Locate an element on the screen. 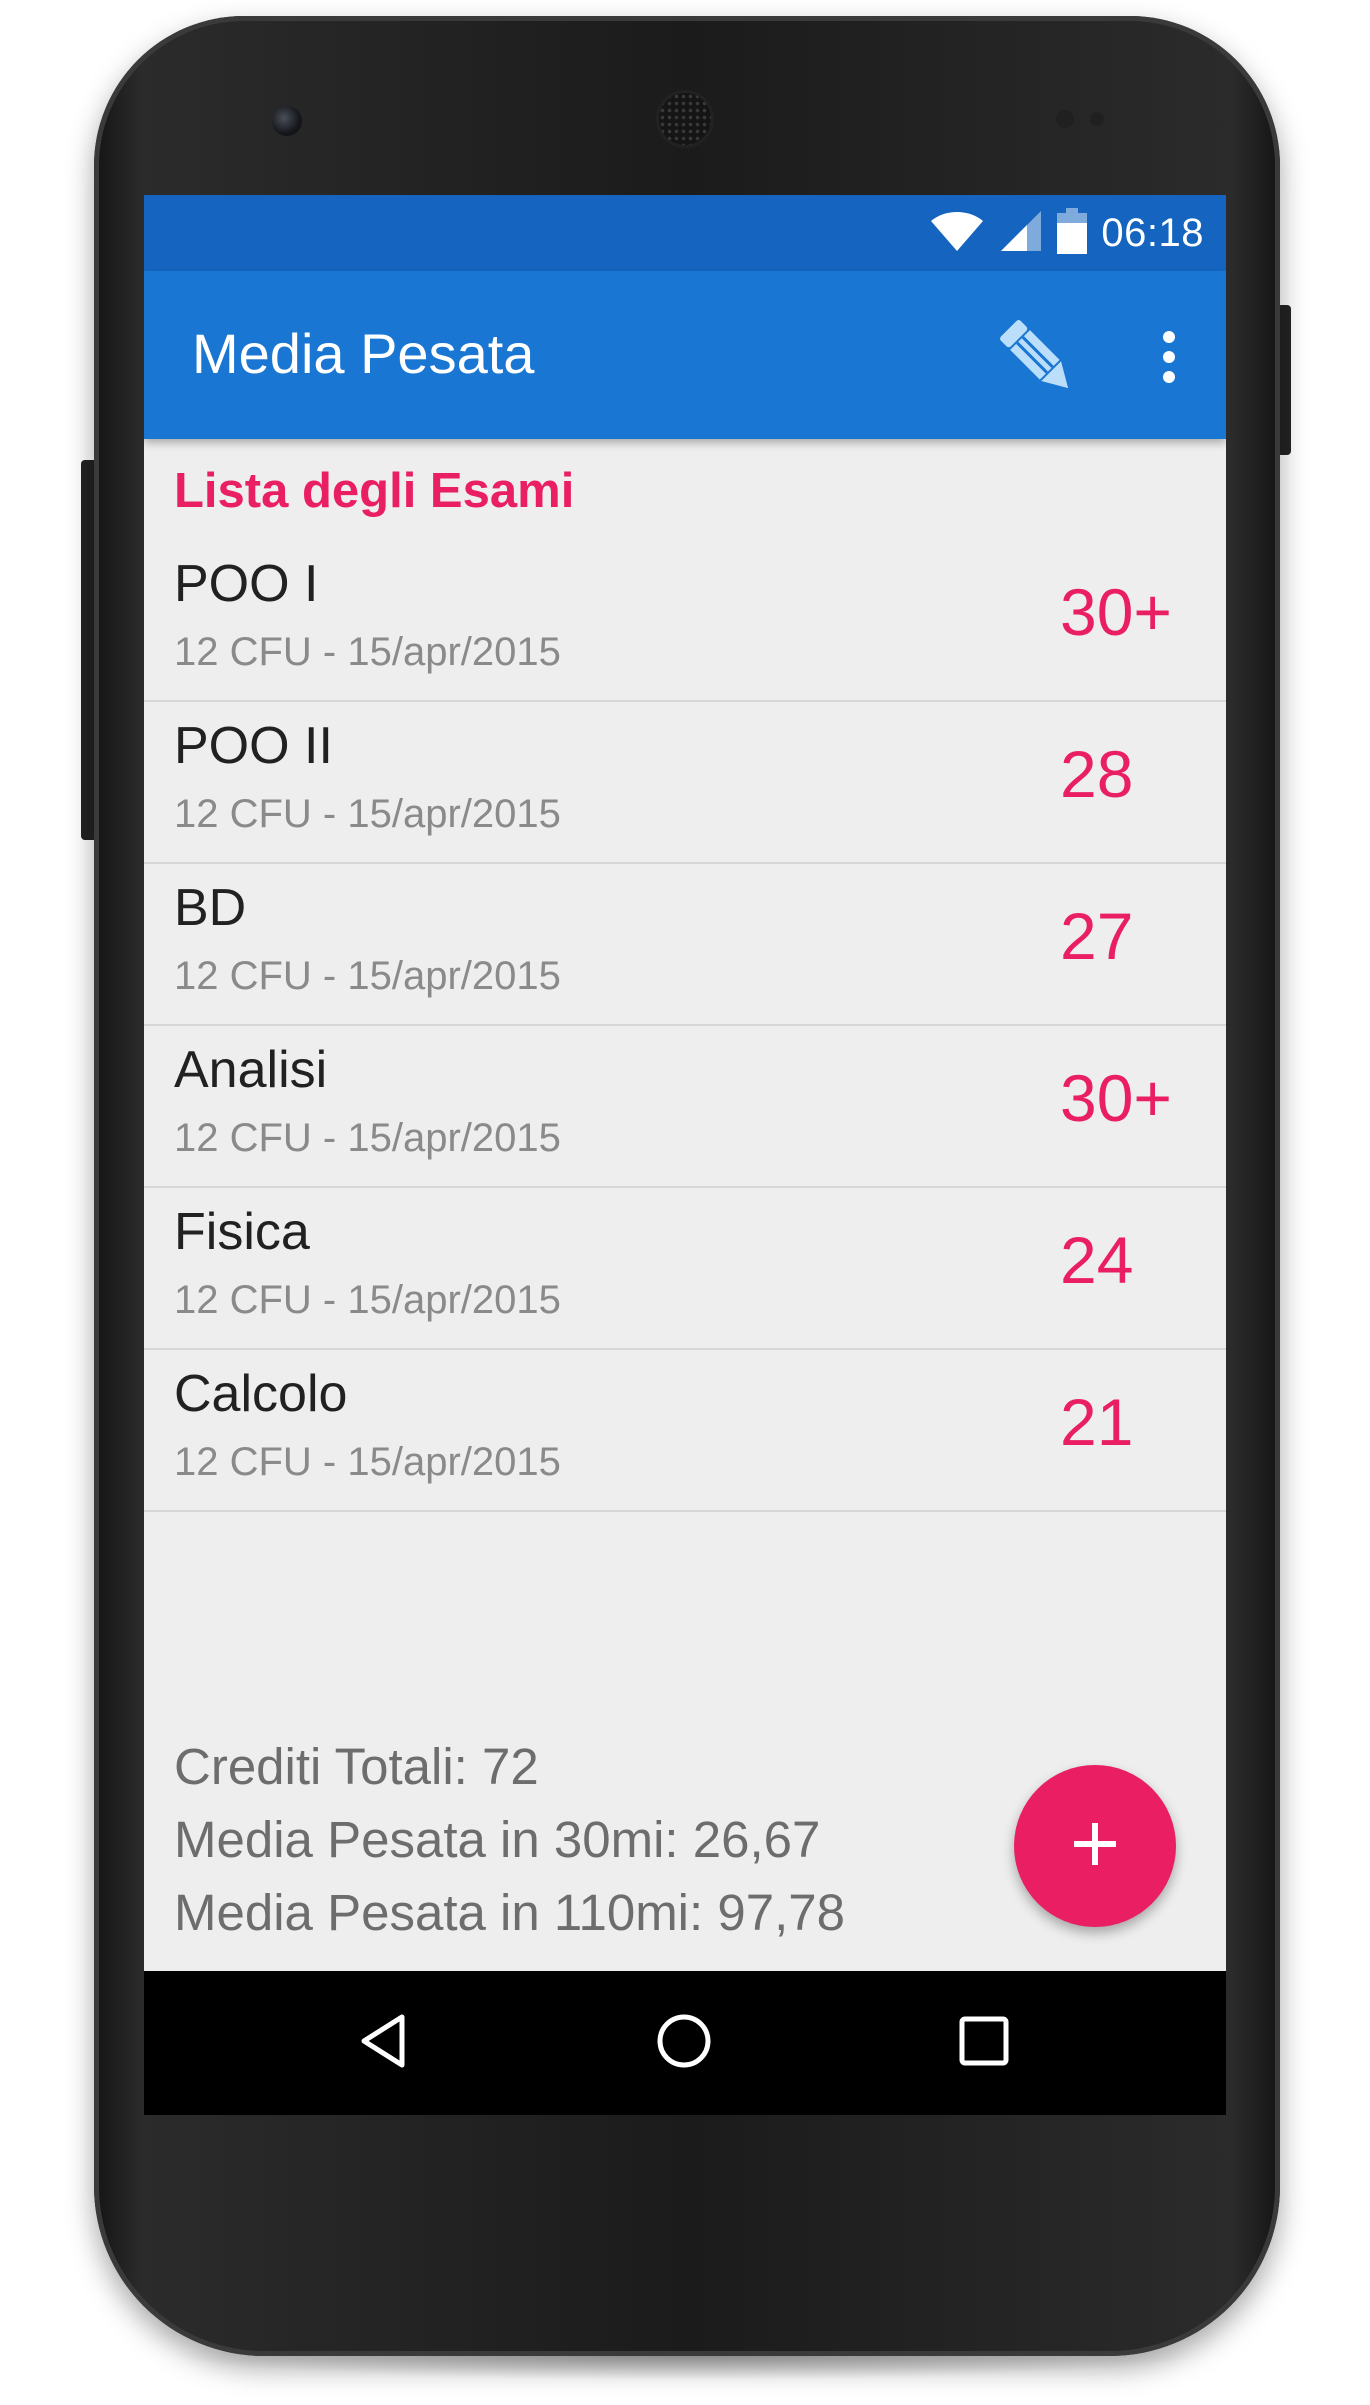  edit-button is located at coordinates (1037, 357).